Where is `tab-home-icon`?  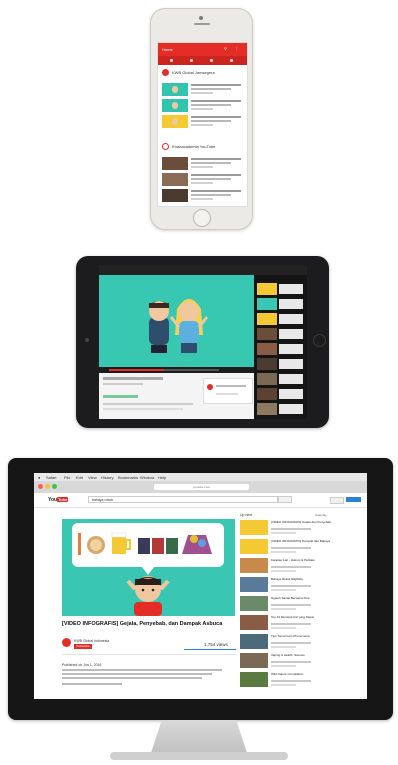
tab-home-icon is located at coordinates (171, 60).